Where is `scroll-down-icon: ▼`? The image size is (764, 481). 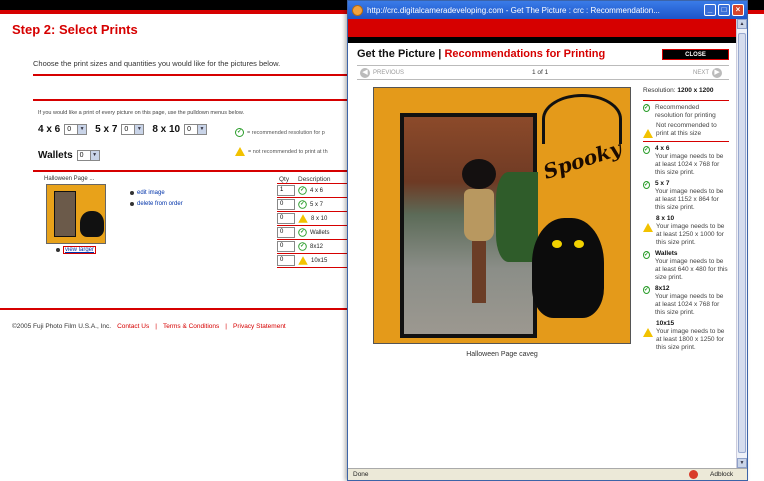 scroll-down-icon: ▼ is located at coordinates (742, 463).